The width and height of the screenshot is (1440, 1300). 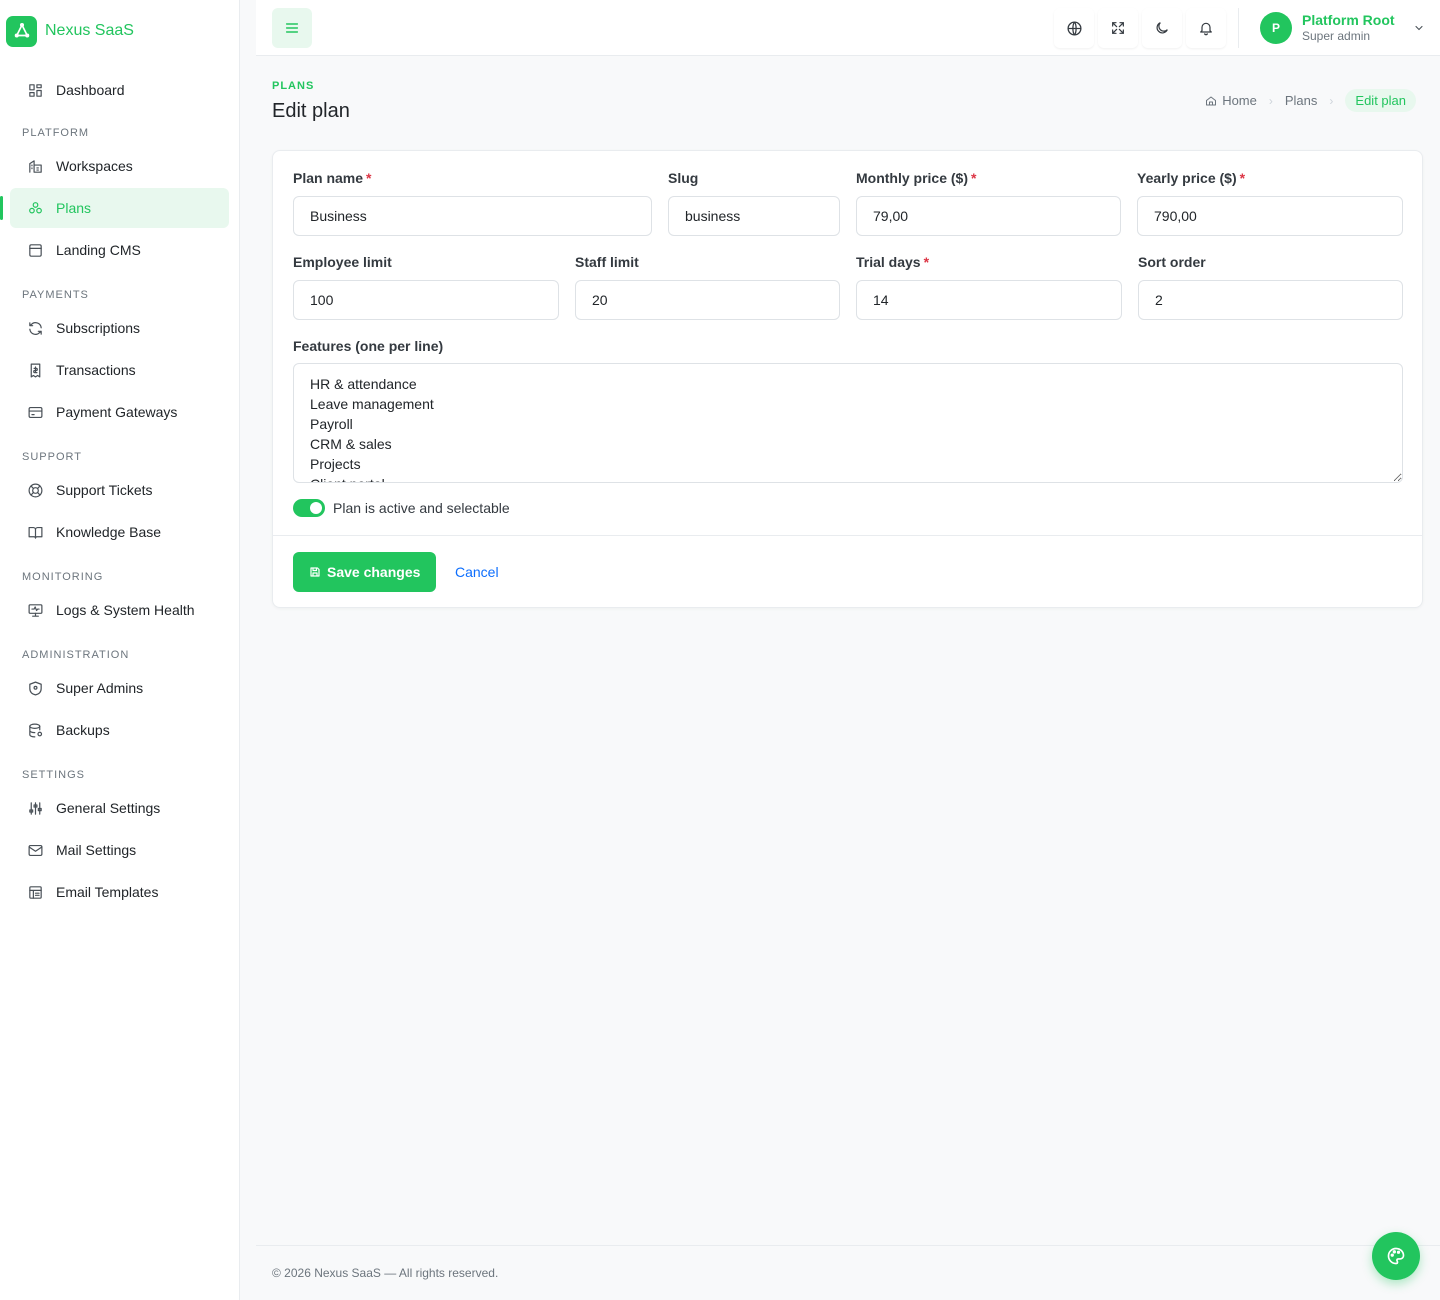 I want to click on breadcrumb-plans: Plans, so click(x=1301, y=100).